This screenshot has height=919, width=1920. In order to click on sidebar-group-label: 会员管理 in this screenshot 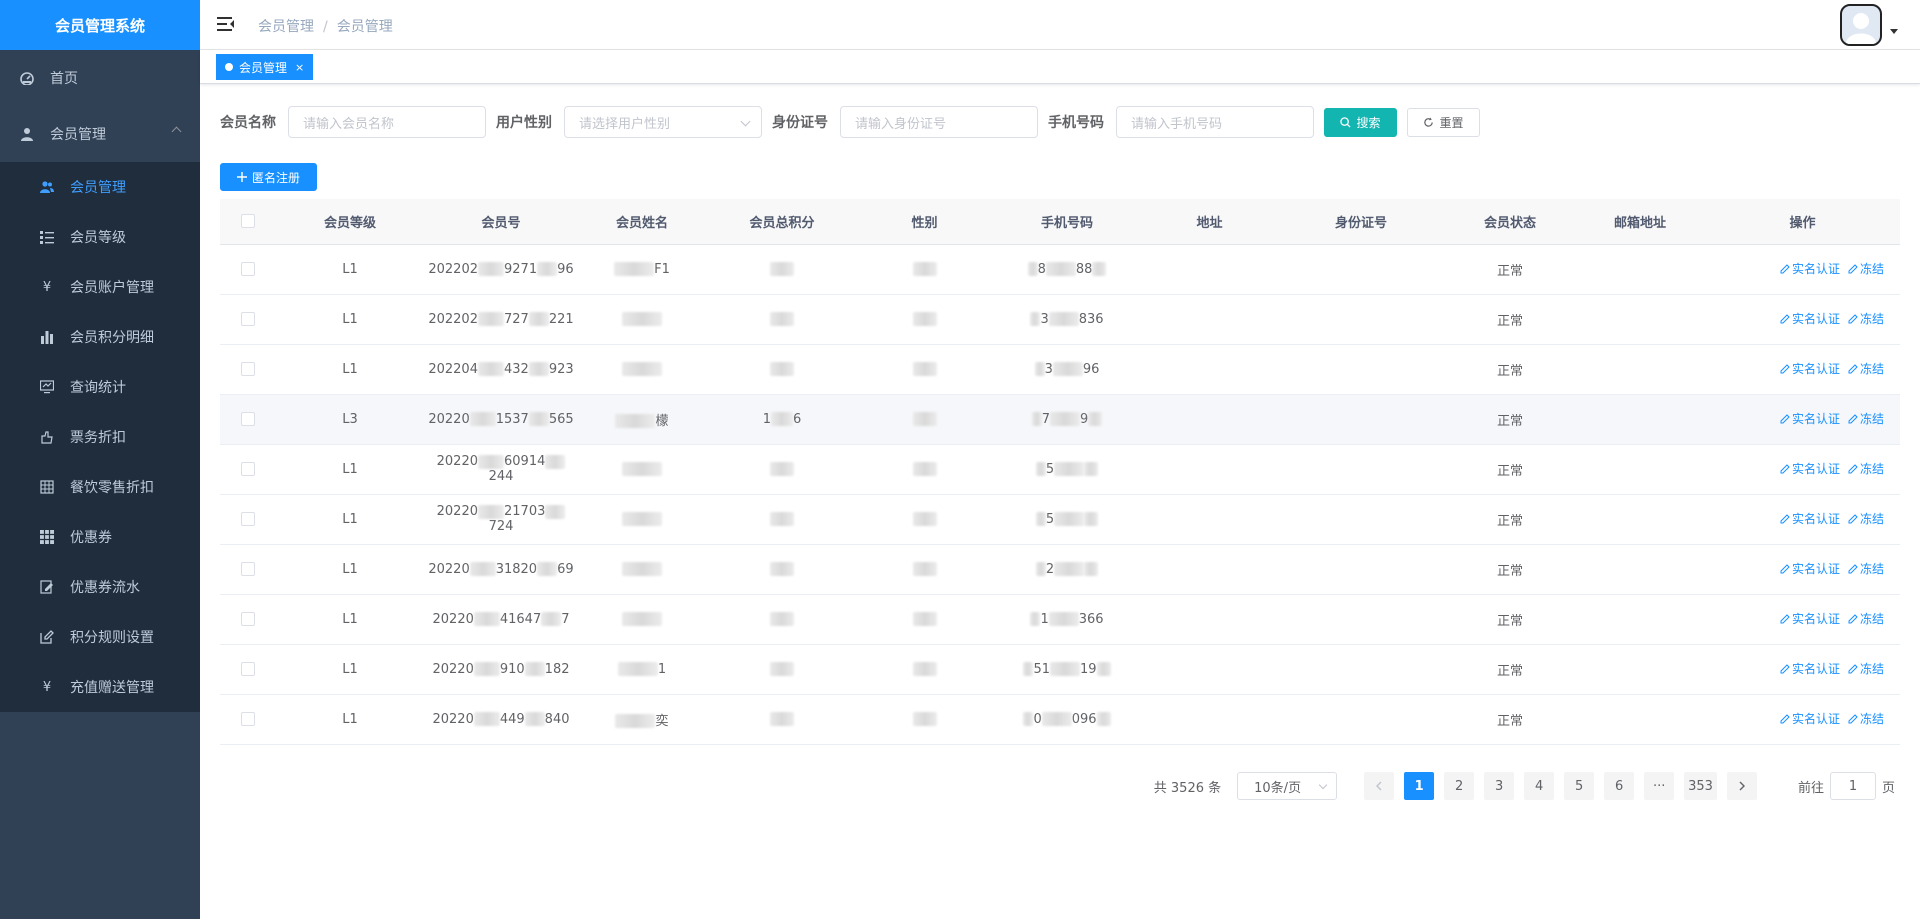, I will do `click(78, 135)`.